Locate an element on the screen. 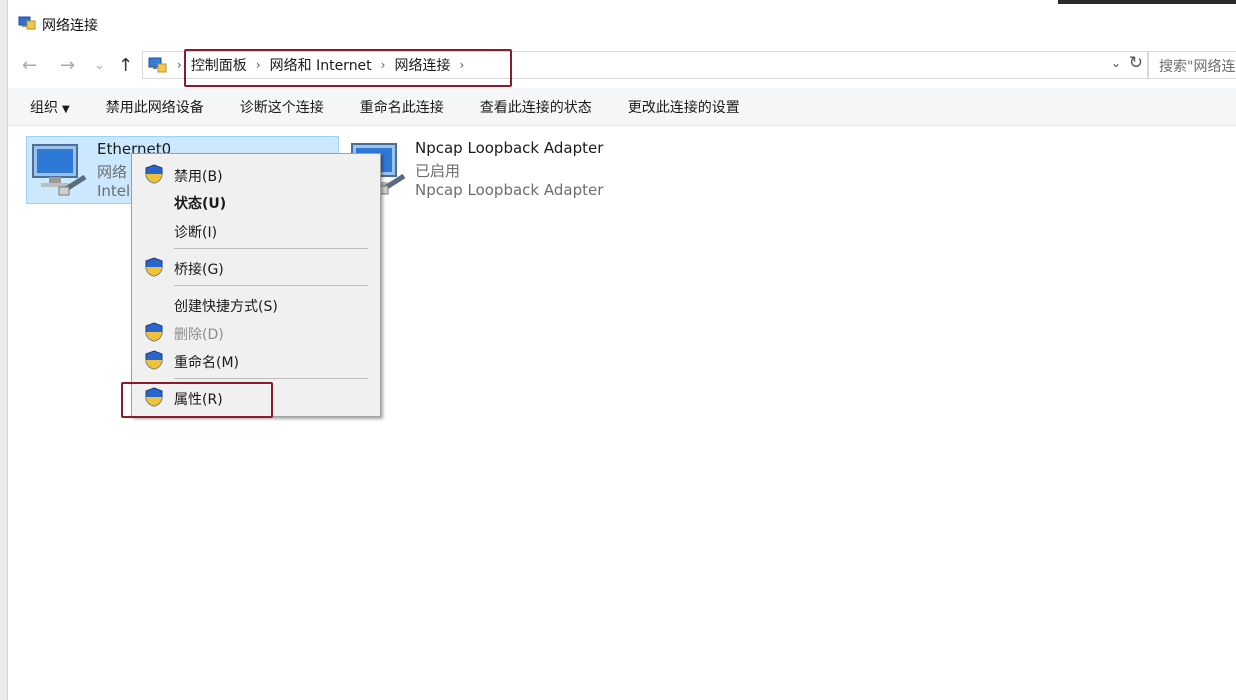  menu-item-label: 桥接(G) is located at coordinates (199, 270).